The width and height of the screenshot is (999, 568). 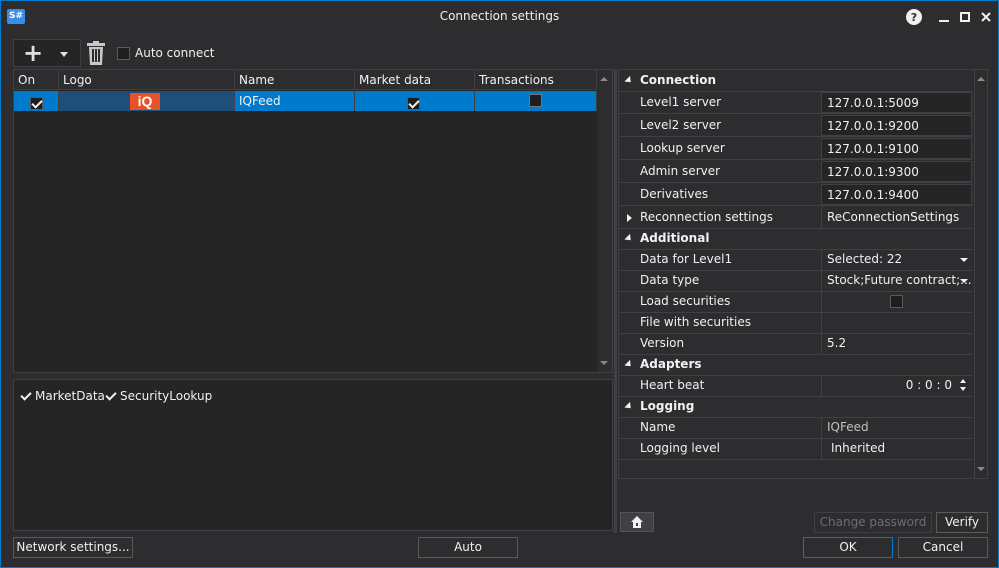 I want to click on column-header-market-data: Market data, so click(x=415, y=80).